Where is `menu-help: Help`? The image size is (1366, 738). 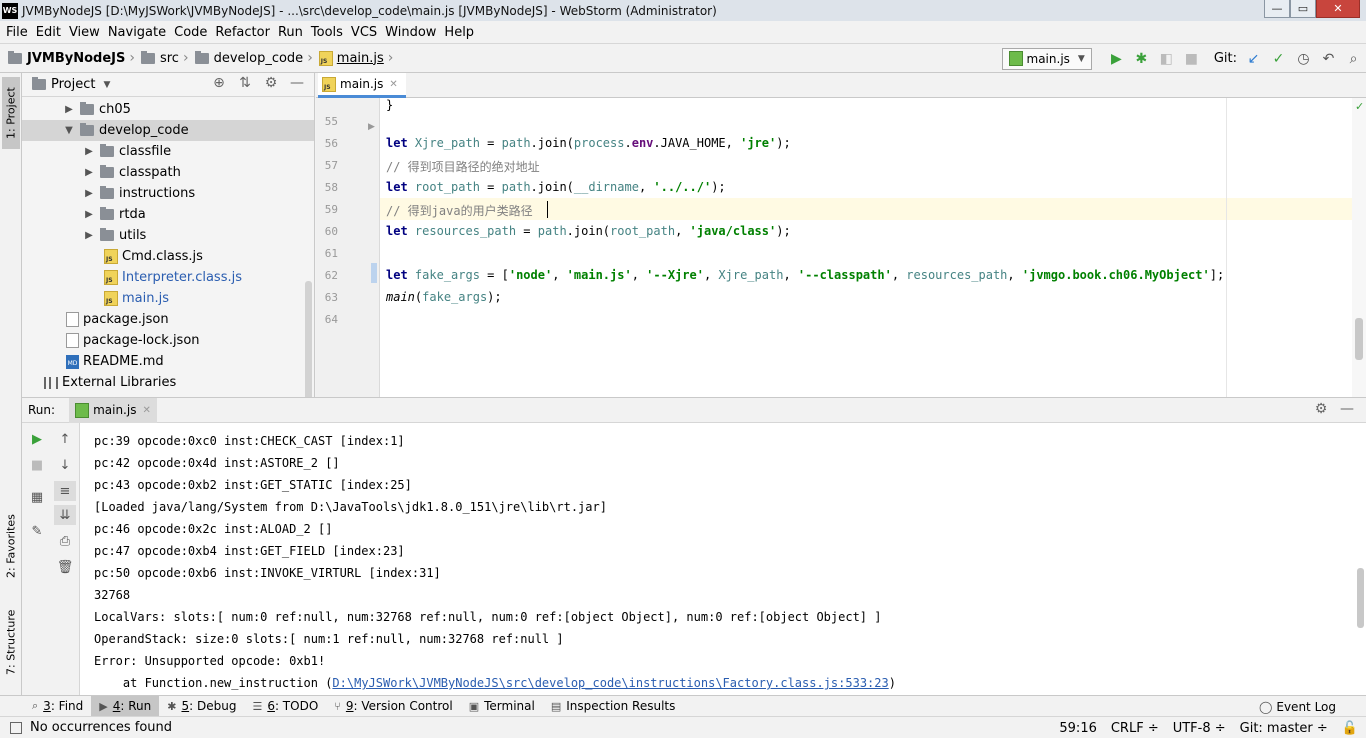 menu-help: Help is located at coordinates (459, 32).